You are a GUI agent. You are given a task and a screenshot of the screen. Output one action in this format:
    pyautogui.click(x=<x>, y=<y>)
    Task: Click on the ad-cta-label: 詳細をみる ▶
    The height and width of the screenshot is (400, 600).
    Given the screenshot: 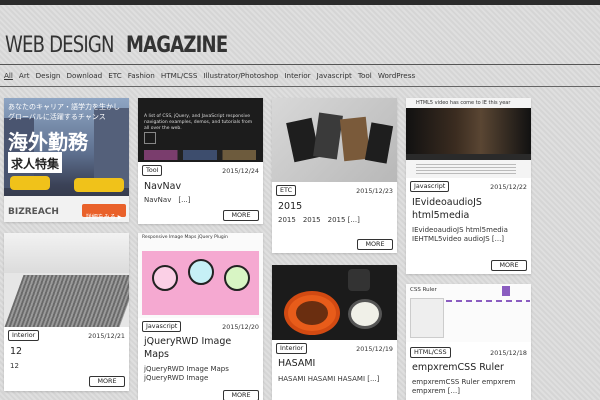 What is the action you would take?
    pyautogui.click(x=104, y=217)
    